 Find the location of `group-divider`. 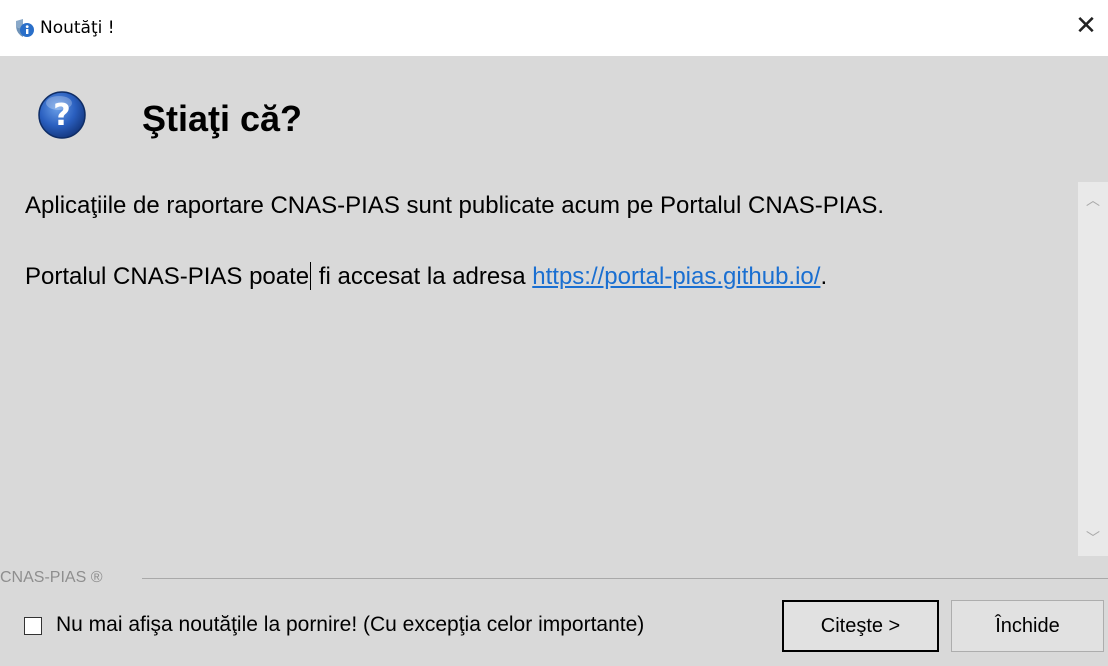

group-divider is located at coordinates (625, 578).